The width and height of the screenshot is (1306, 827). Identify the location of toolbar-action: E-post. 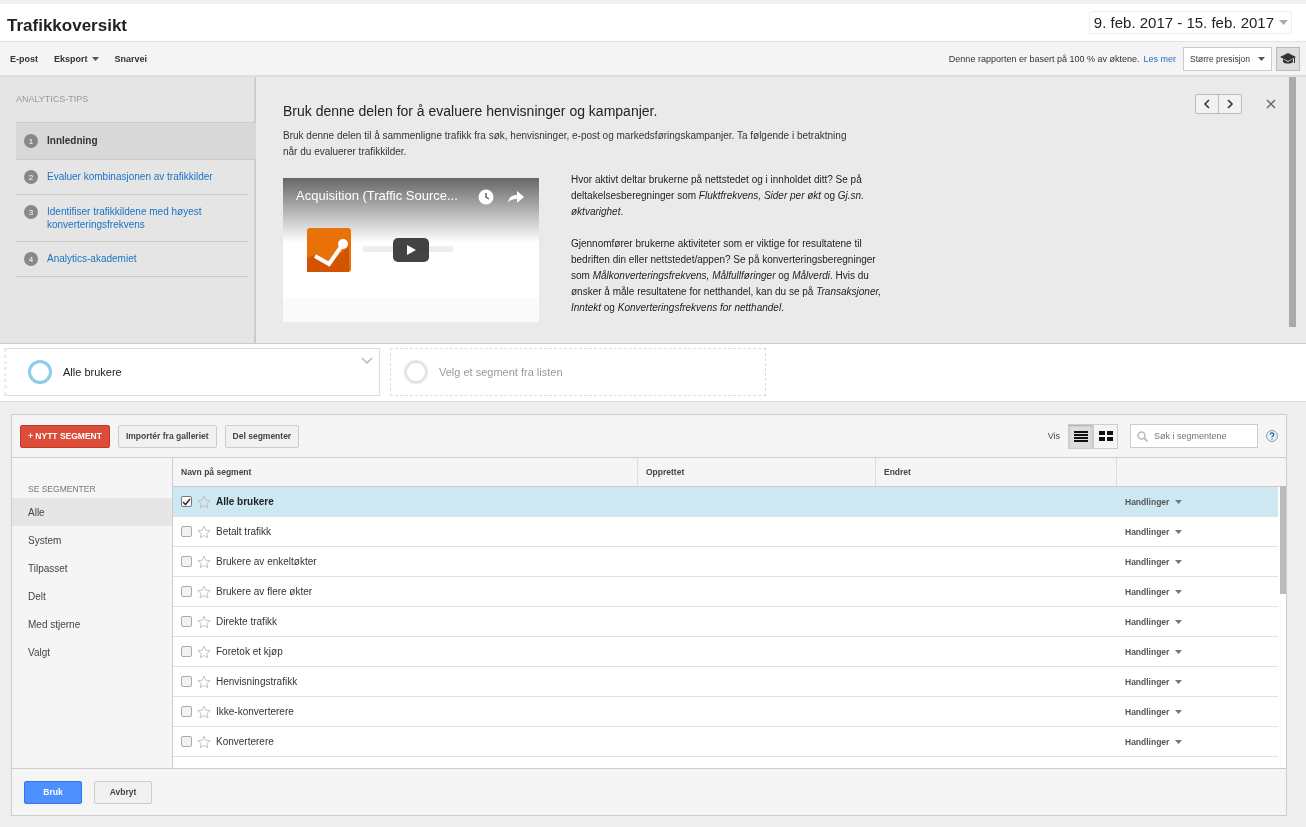
(24, 58).